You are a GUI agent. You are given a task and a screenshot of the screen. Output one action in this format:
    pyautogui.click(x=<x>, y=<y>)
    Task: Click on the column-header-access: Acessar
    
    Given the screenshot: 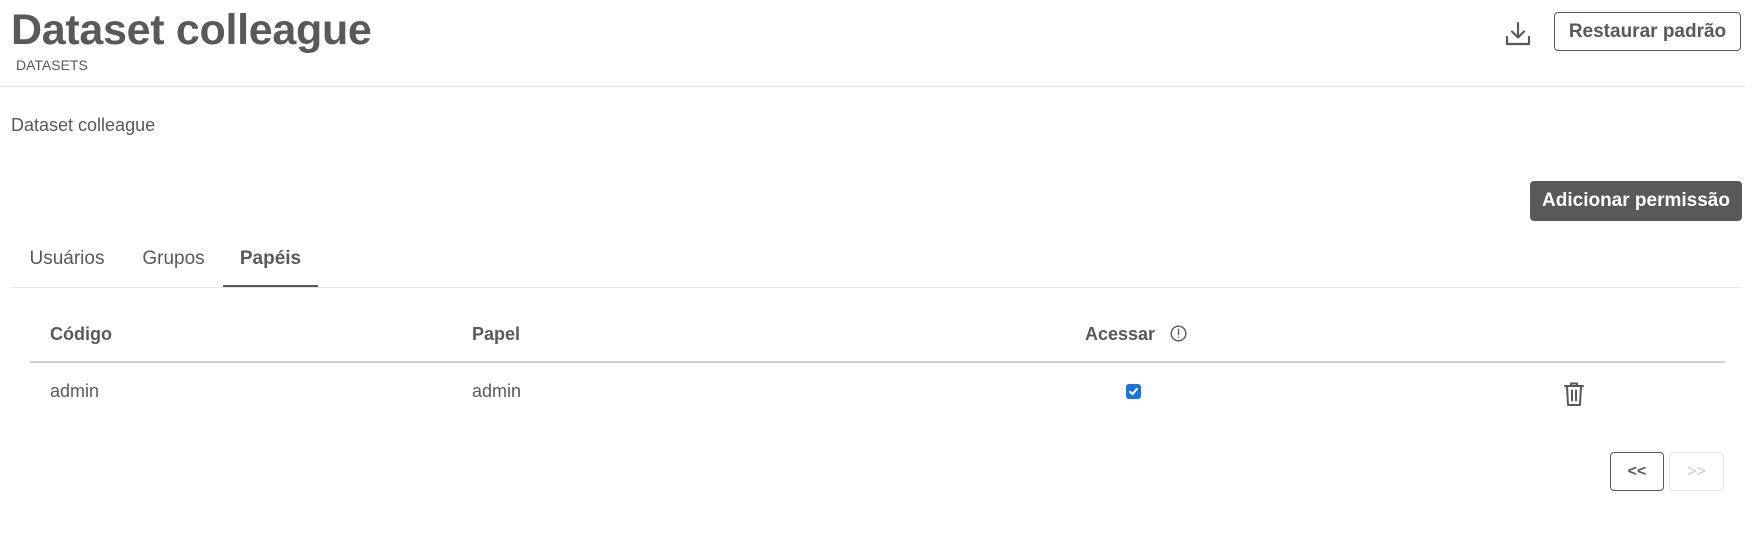 What is the action you would take?
    pyautogui.click(x=1136, y=334)
    